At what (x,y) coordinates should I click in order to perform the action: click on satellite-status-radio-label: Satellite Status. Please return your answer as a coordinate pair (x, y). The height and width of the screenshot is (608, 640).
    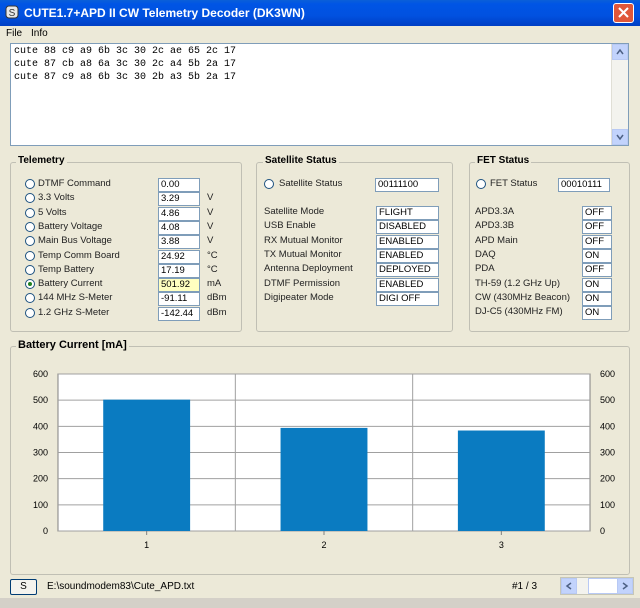
    Looking at the image, I should click on (311, 183).